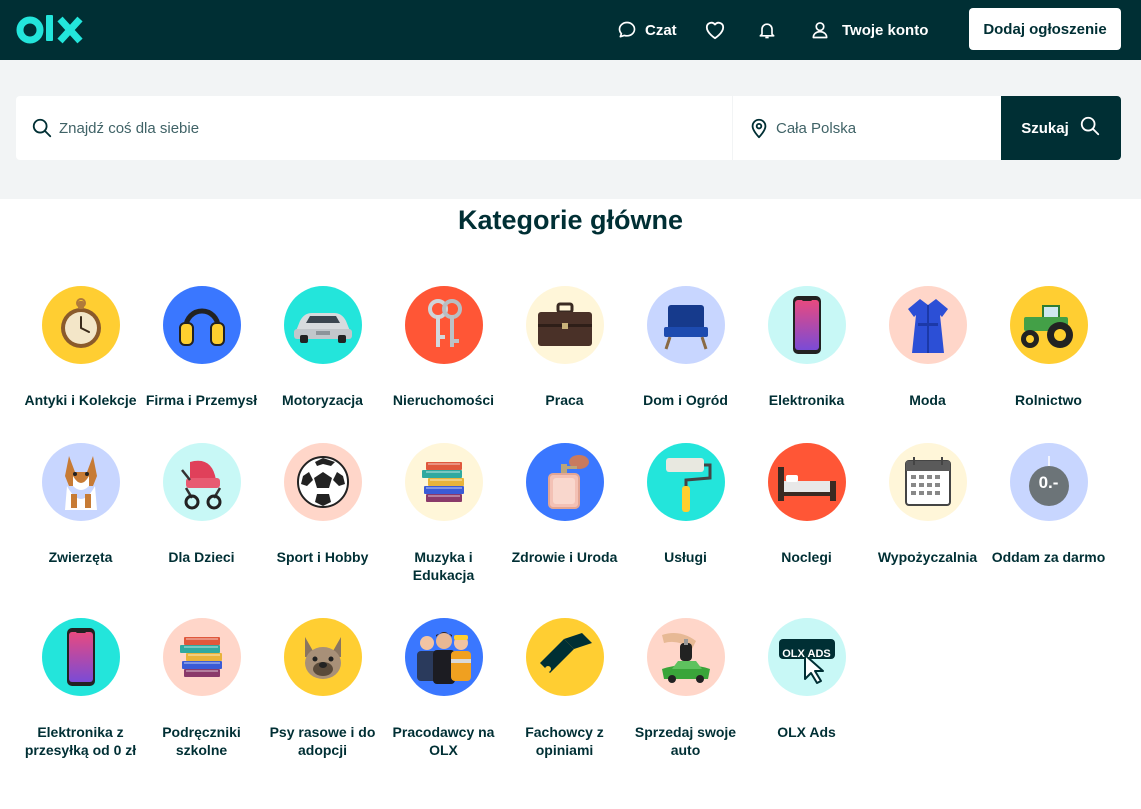 The width and height of the screenshot is (1141, 809). What do you see at coordinates (443, 566) in the screenshot?
I see `category-label: Muzyka i Edukacja` at bounding box center [443, 566].